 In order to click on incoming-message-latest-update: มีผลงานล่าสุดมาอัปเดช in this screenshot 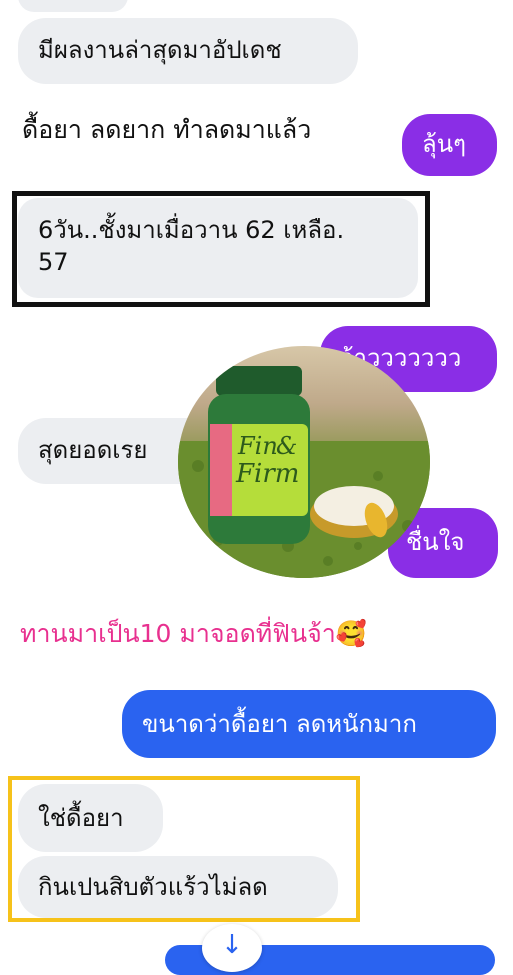, I will do `click(188, 51)`.